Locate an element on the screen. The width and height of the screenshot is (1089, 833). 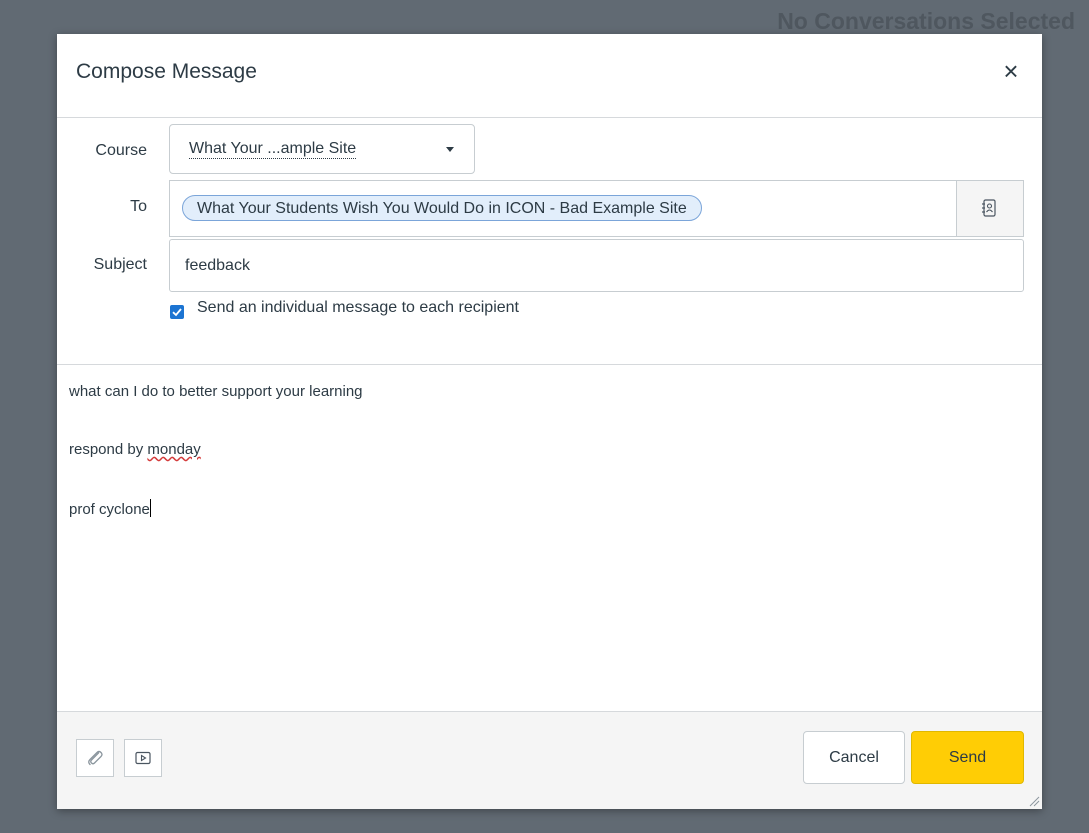
address-book-button is located at coordinates (989, 208).